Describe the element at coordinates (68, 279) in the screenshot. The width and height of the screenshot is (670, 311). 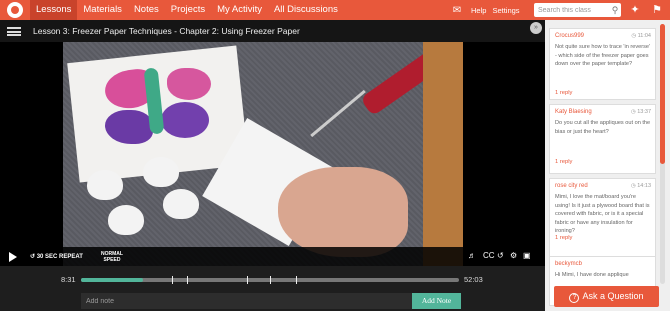
I see `current-time: 8:31` at that location.